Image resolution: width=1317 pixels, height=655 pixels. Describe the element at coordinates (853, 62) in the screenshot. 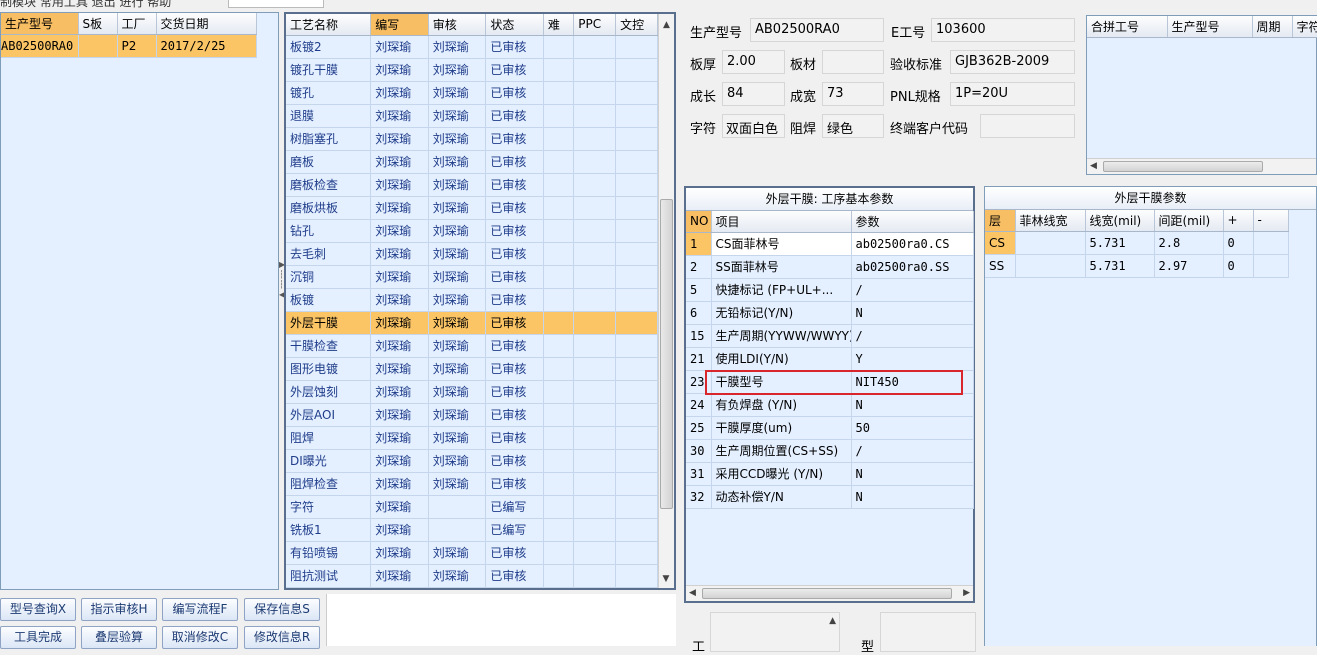

I see `material-field` at that location.